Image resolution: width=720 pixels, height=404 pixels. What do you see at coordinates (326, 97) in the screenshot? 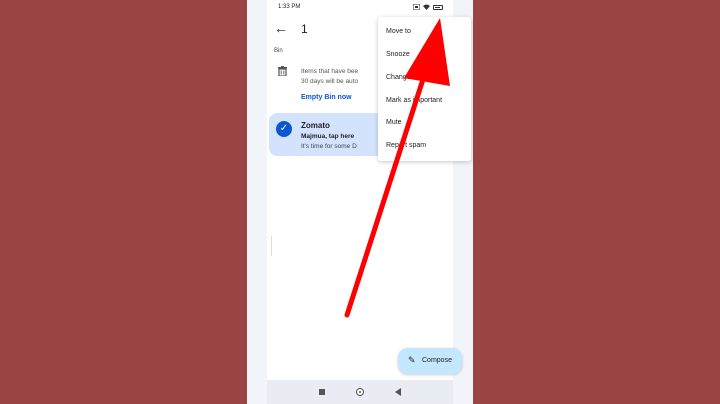
I see `empty-bin-button: Empty Bin now` at bounding box center [326, 97].